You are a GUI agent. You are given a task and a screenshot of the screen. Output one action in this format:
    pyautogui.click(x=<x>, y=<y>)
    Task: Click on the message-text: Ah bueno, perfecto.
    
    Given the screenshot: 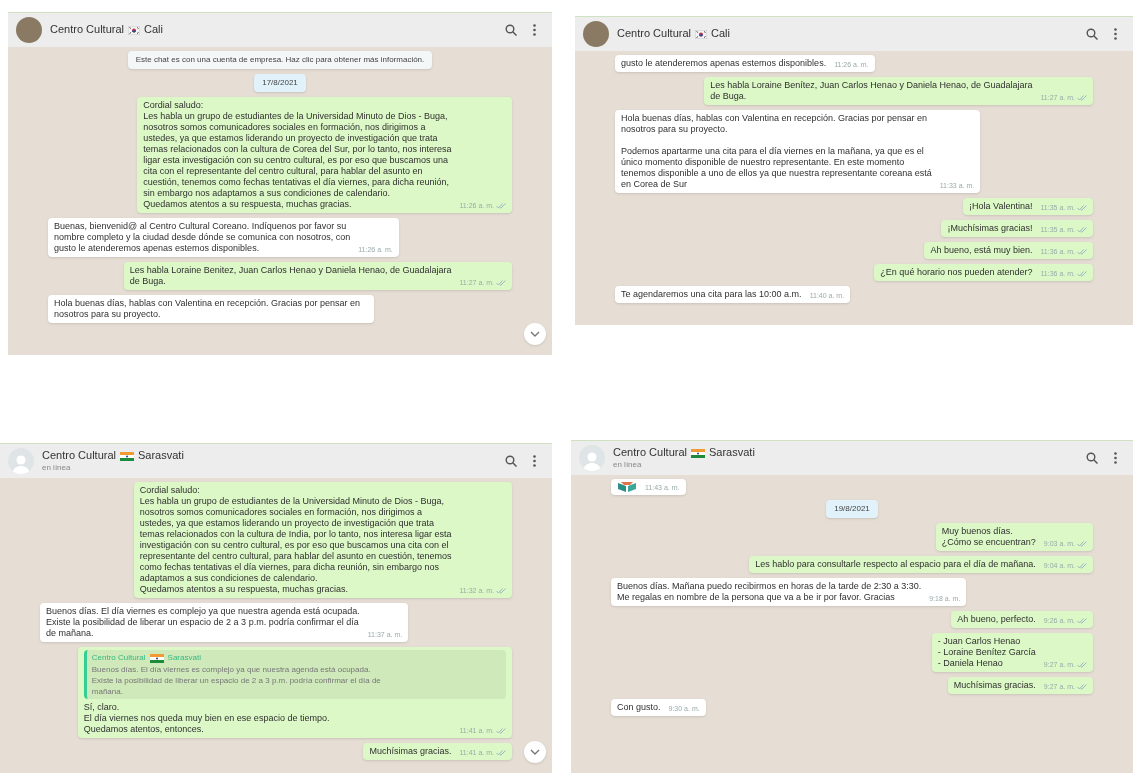 What is the action you would take?
    pyautogui.click(x=996, y=619)
    